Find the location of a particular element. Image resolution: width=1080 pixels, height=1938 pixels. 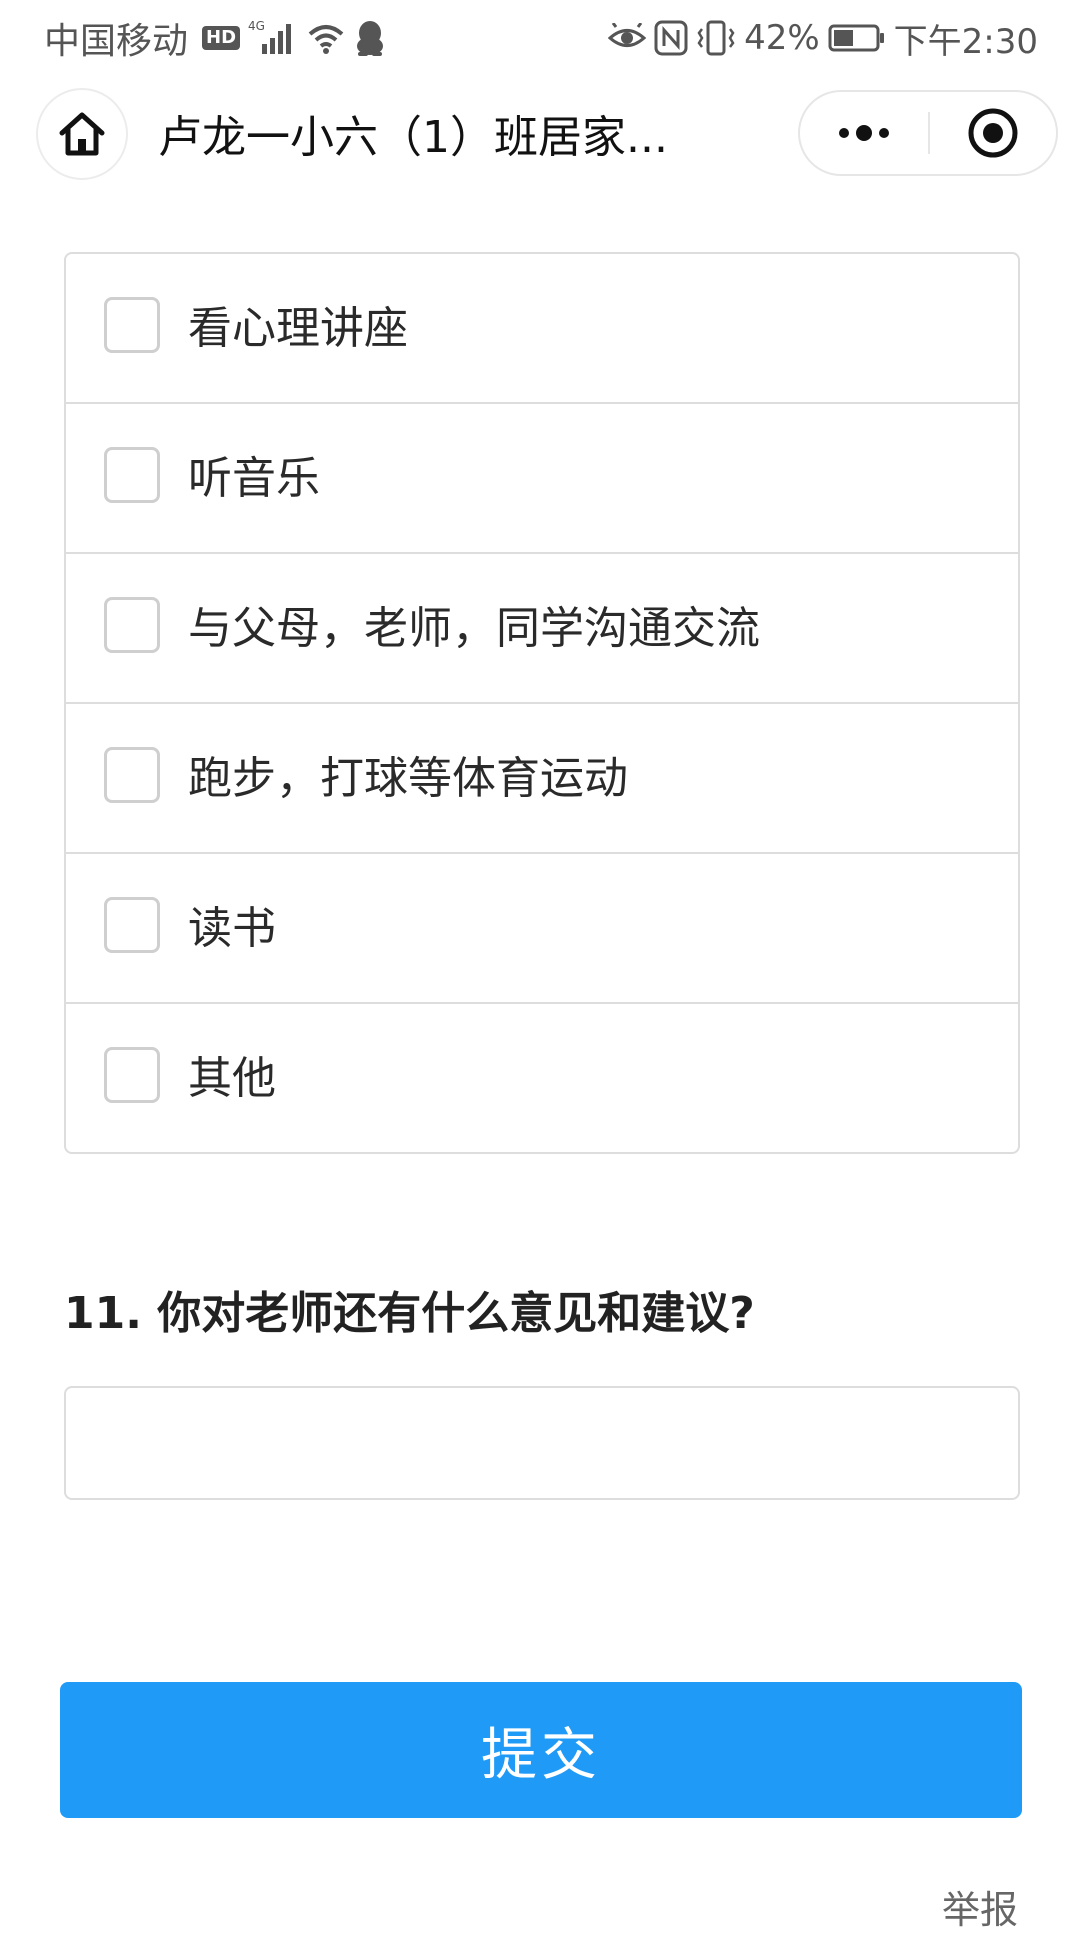

vibrate-icon is located at coordinates (716, 38).